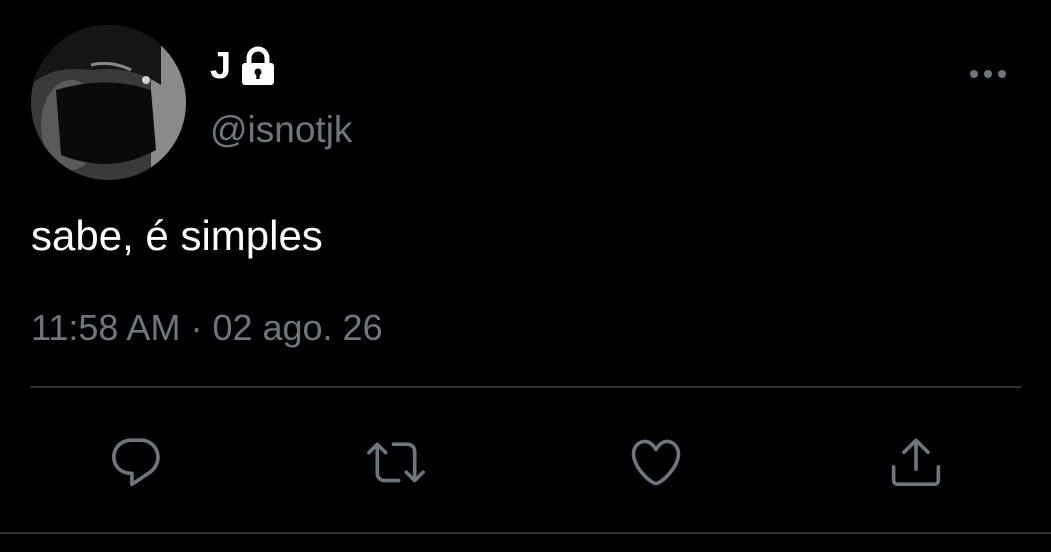  I want to click on avatar, so click(108, 102).